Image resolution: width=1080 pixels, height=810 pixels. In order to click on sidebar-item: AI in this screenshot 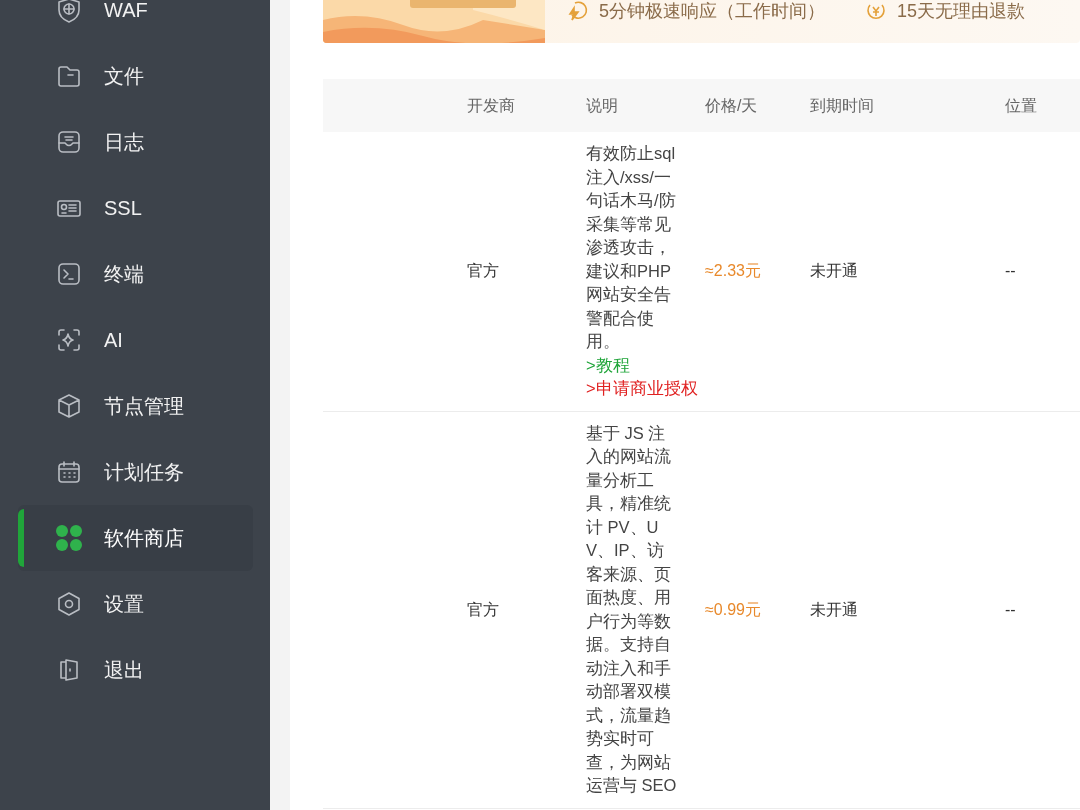, I will do `click(135, 340)`.